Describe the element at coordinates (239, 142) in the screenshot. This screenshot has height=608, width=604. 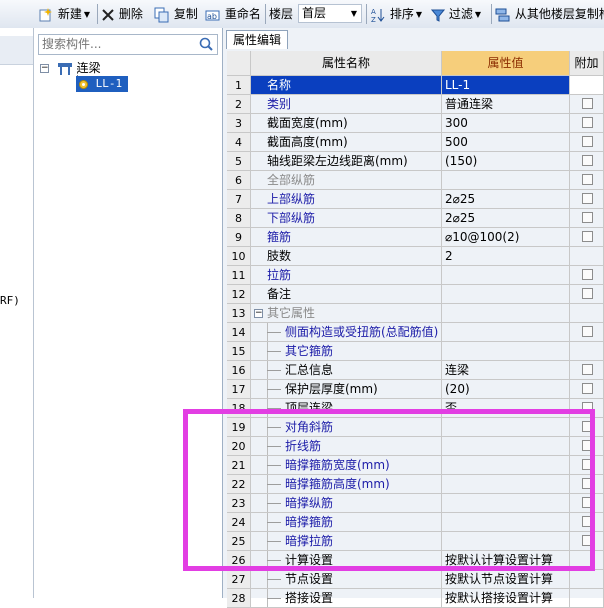
I see `row-number: 4` at that location.